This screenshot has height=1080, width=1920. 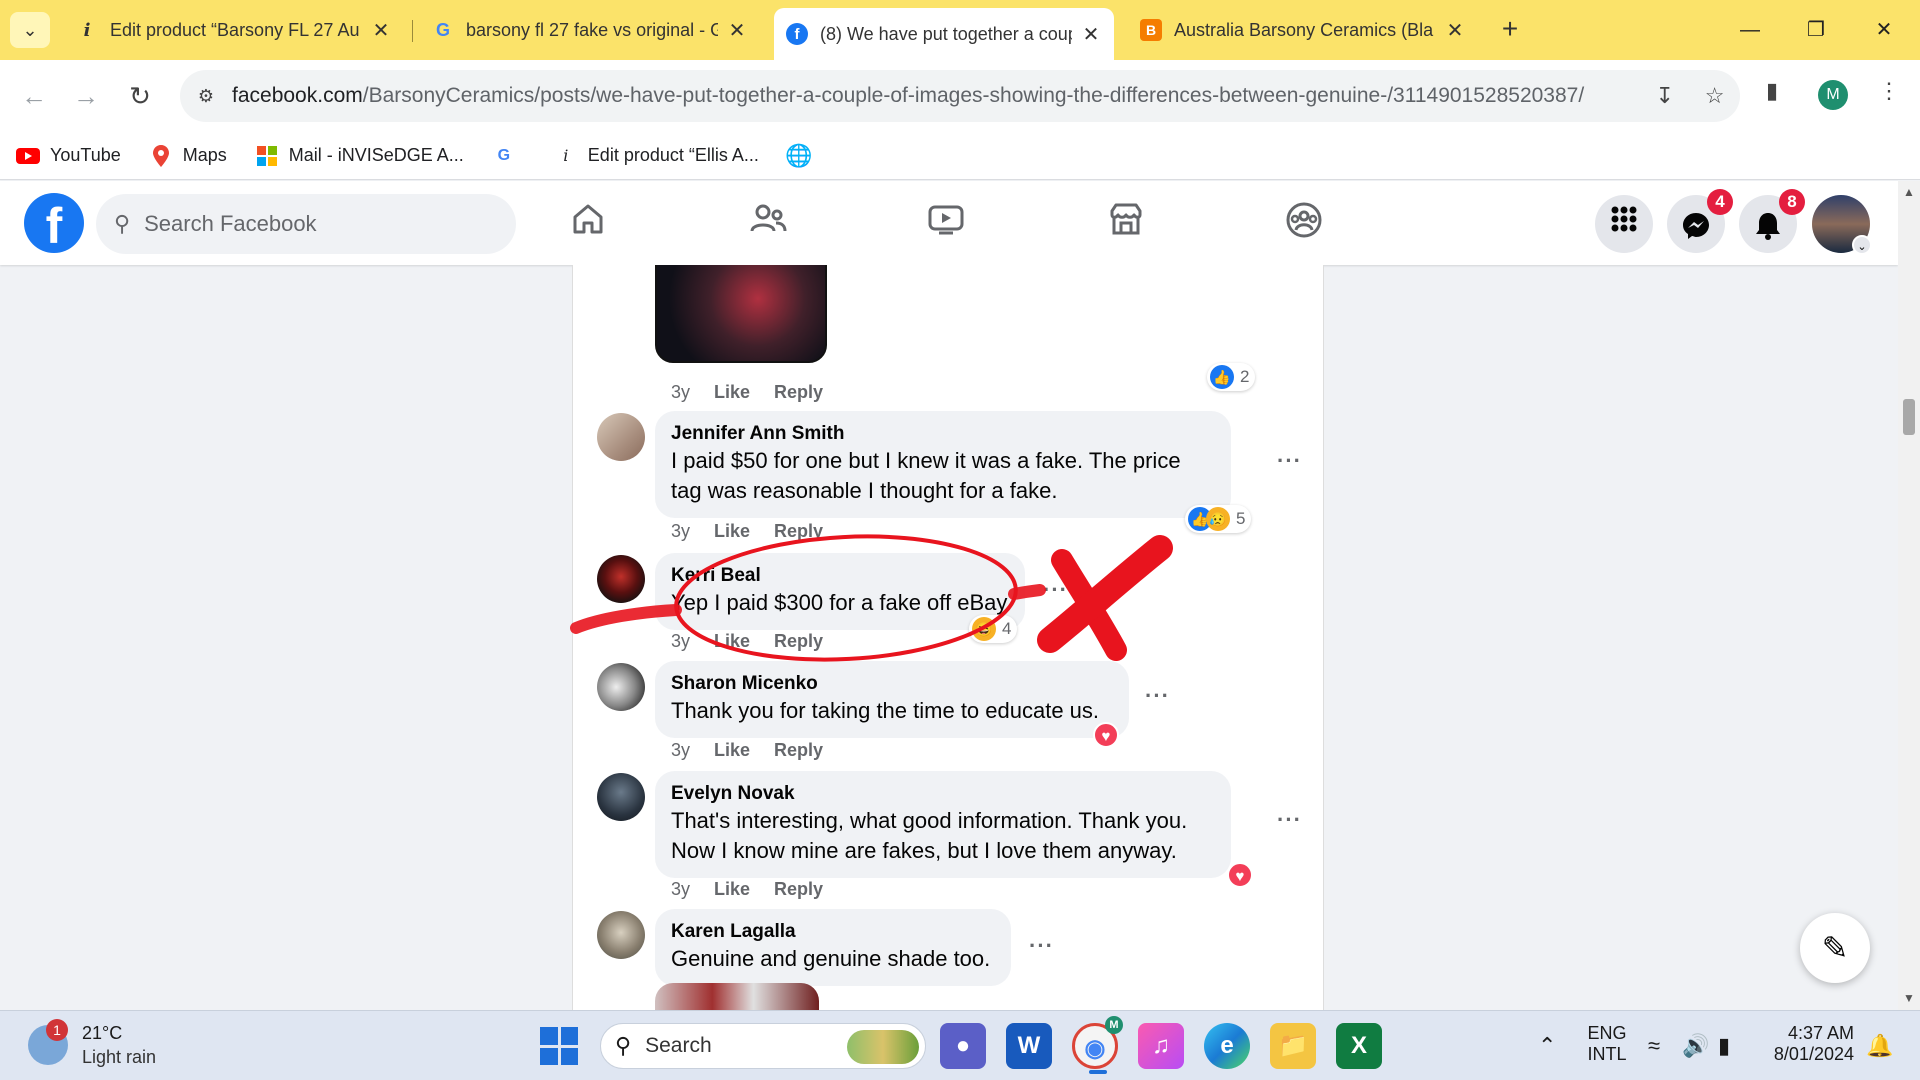 What do you see at coordinates (803, 155) in the screenshot?
I see `bookmark-globe: 🌐` at bounding box center [803, 155].